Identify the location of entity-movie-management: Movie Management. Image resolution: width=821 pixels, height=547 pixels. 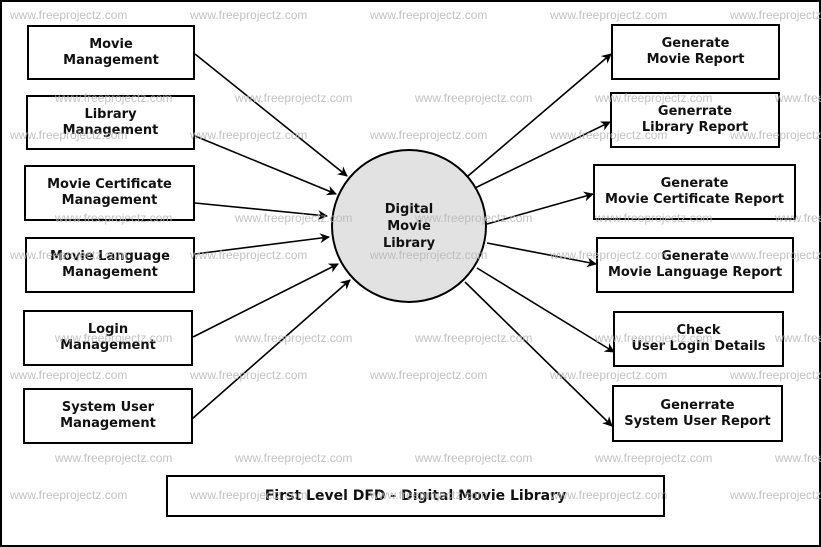
(111, 52).